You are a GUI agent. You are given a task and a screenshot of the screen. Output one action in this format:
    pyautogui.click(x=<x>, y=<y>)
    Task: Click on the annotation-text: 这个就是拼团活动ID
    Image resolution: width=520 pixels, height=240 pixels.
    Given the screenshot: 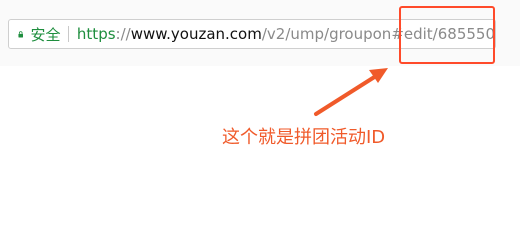 What is the action you would take?
    pyautogui.click(x=304, y=137)
    